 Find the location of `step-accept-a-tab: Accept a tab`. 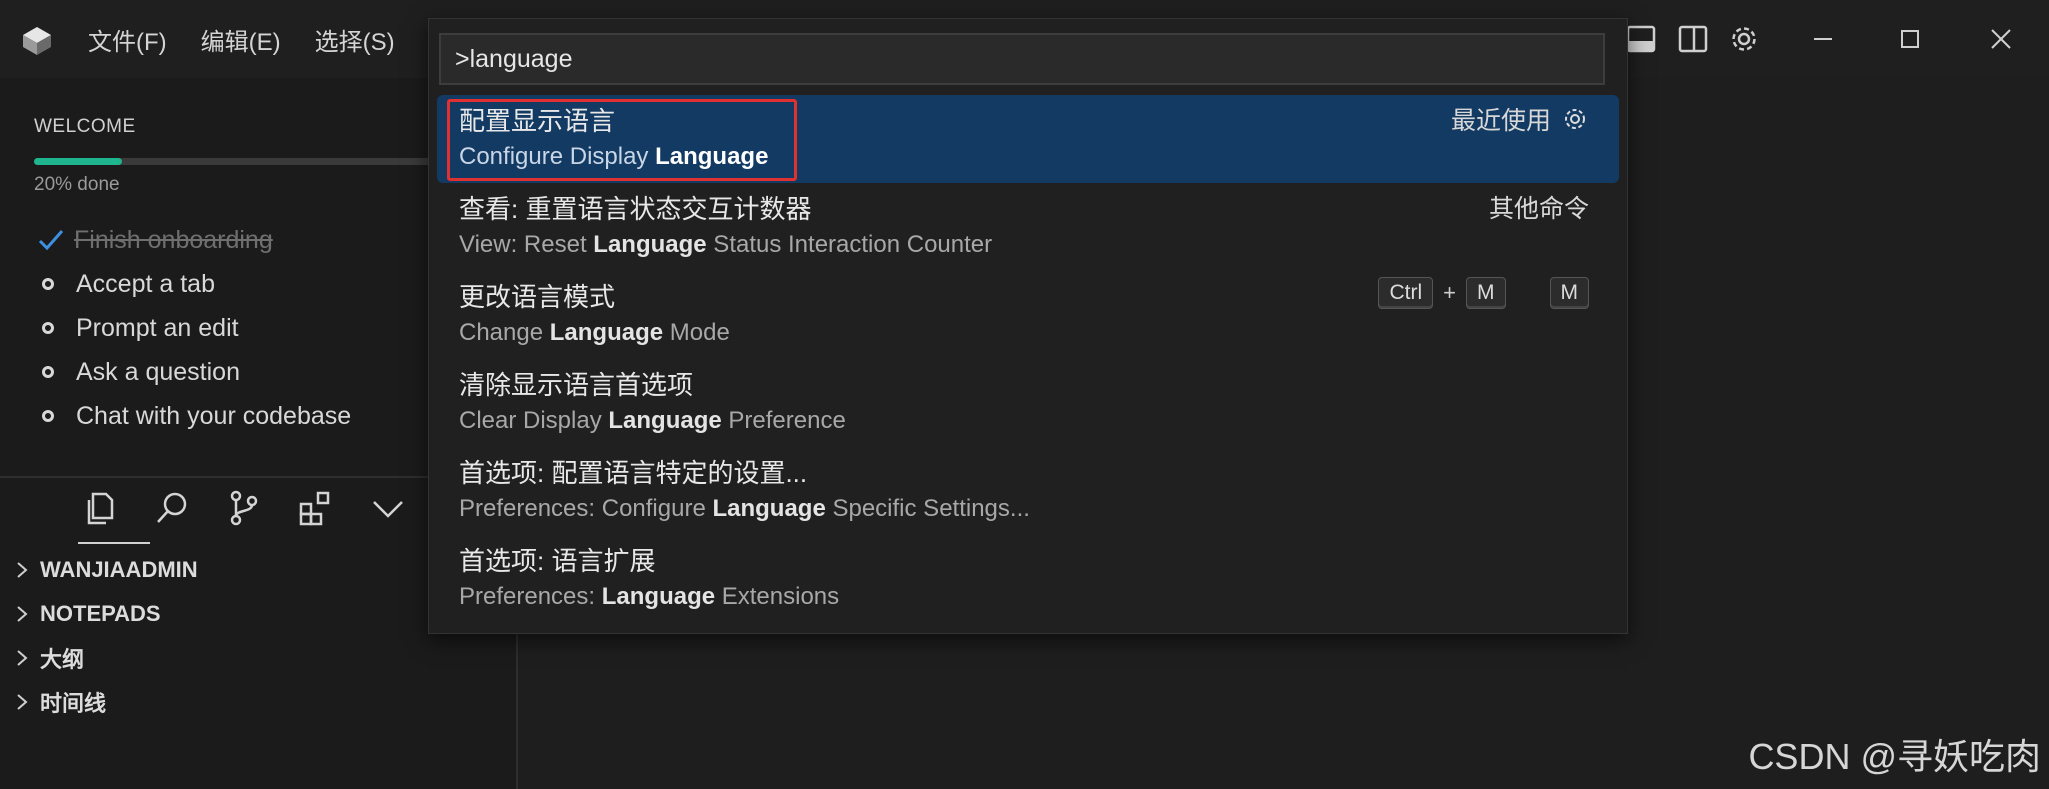

step-accept-a-tab: Accept a tab is located at coordinates (192, 284).